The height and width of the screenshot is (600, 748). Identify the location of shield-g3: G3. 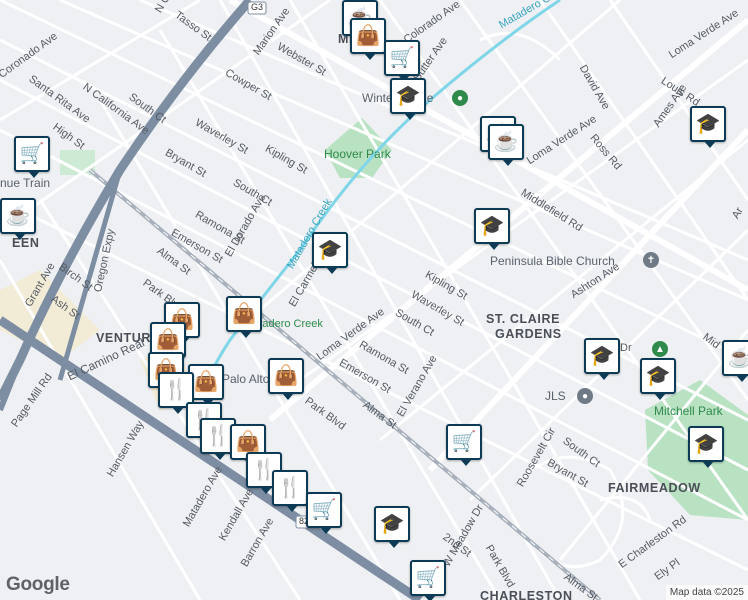
(257, 7).